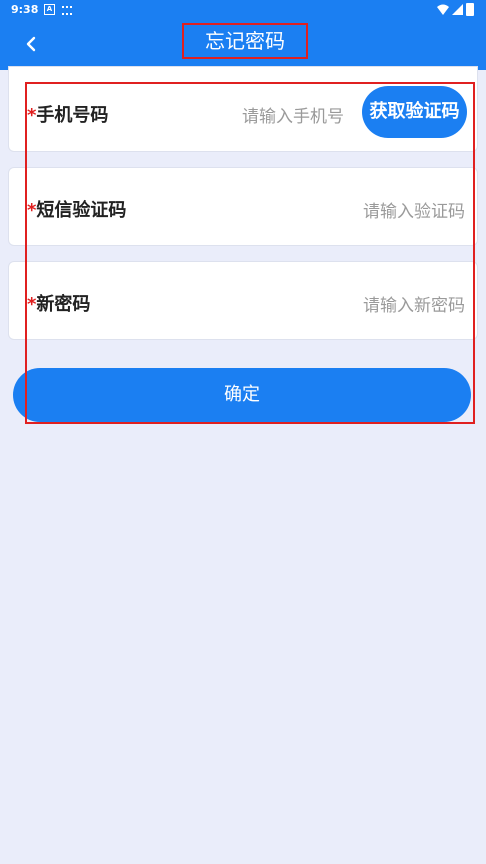 This screenshot has height=864, width=486. What do you see at coordinates (470, 9) in the screenshot?
I see `battery-icon` at bounding box center [470, 9].